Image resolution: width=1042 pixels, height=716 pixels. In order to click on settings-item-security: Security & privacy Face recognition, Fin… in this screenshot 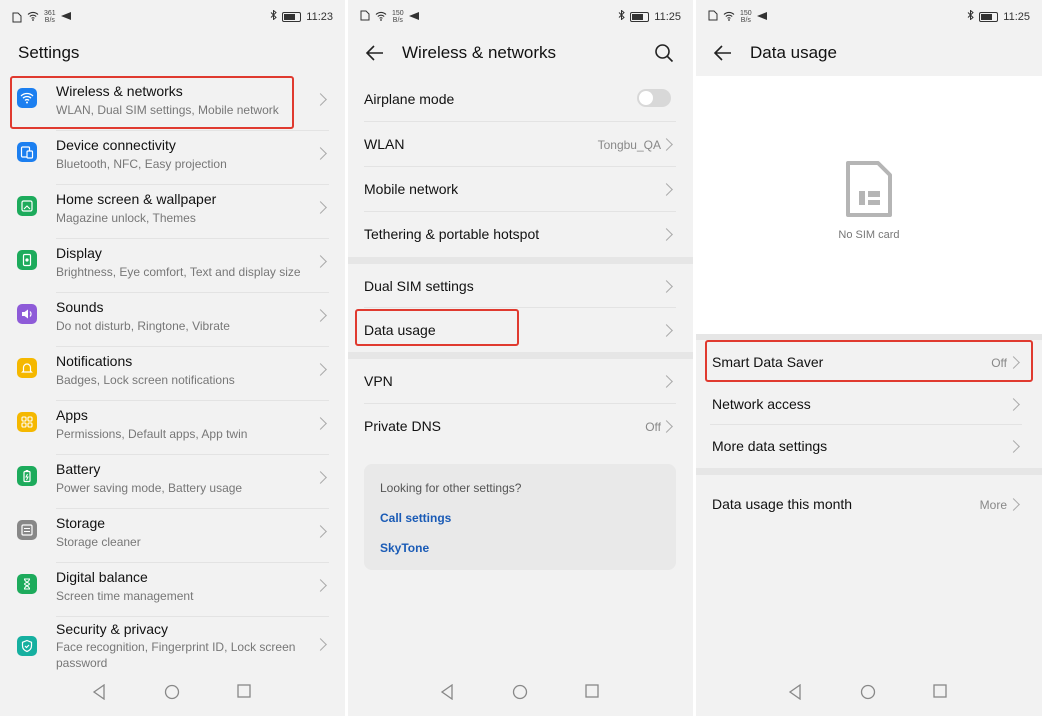, I will do `click(172, 644)`.